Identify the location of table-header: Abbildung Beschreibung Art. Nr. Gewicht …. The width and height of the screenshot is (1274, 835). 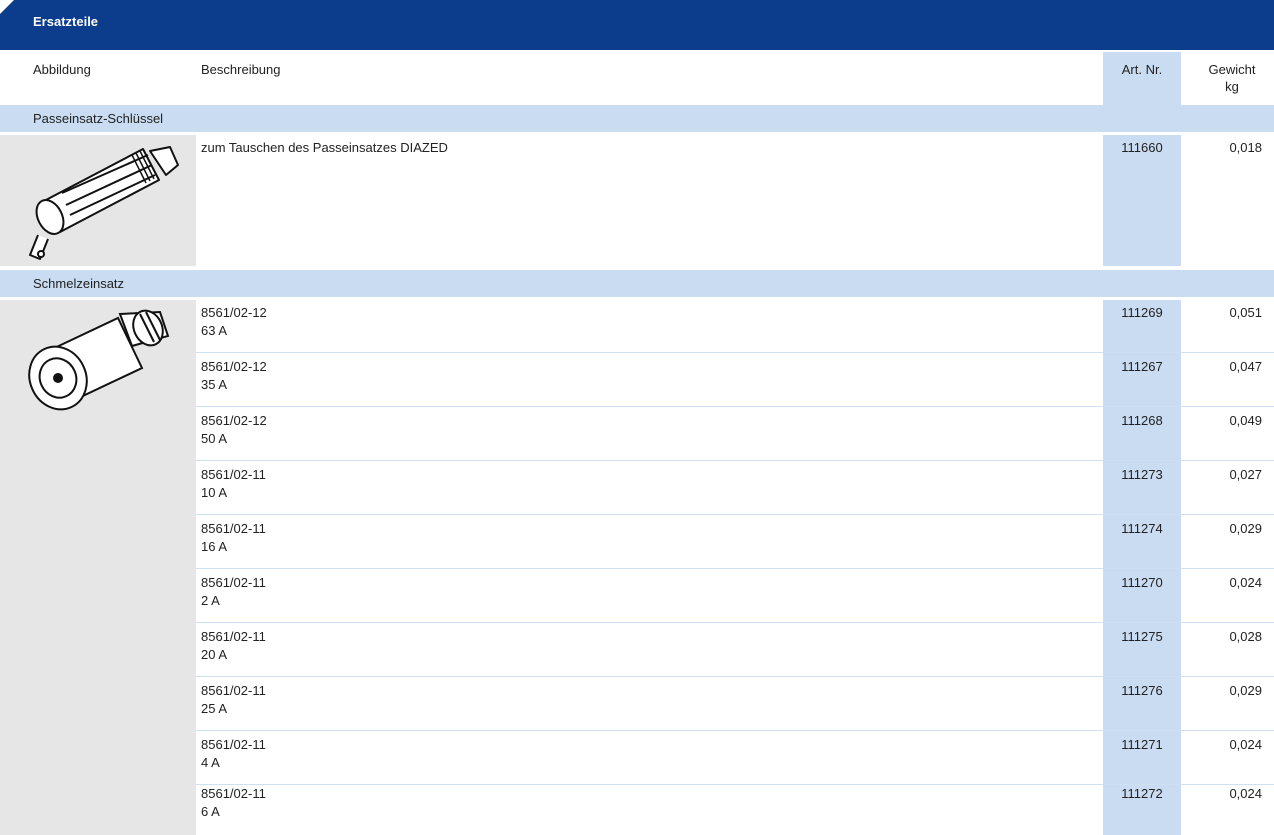
(637, 78).